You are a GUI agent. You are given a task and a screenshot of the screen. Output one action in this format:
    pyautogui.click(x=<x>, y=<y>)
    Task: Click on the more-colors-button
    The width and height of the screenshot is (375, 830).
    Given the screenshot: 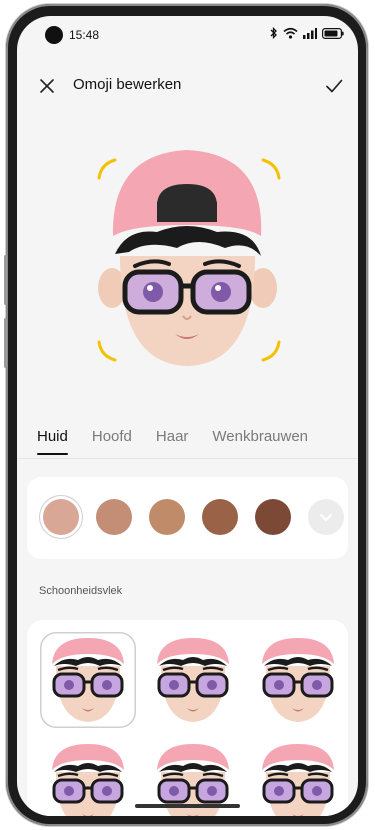 What is the action you would take?
    pyautogui.click(x=326, y=517)
    